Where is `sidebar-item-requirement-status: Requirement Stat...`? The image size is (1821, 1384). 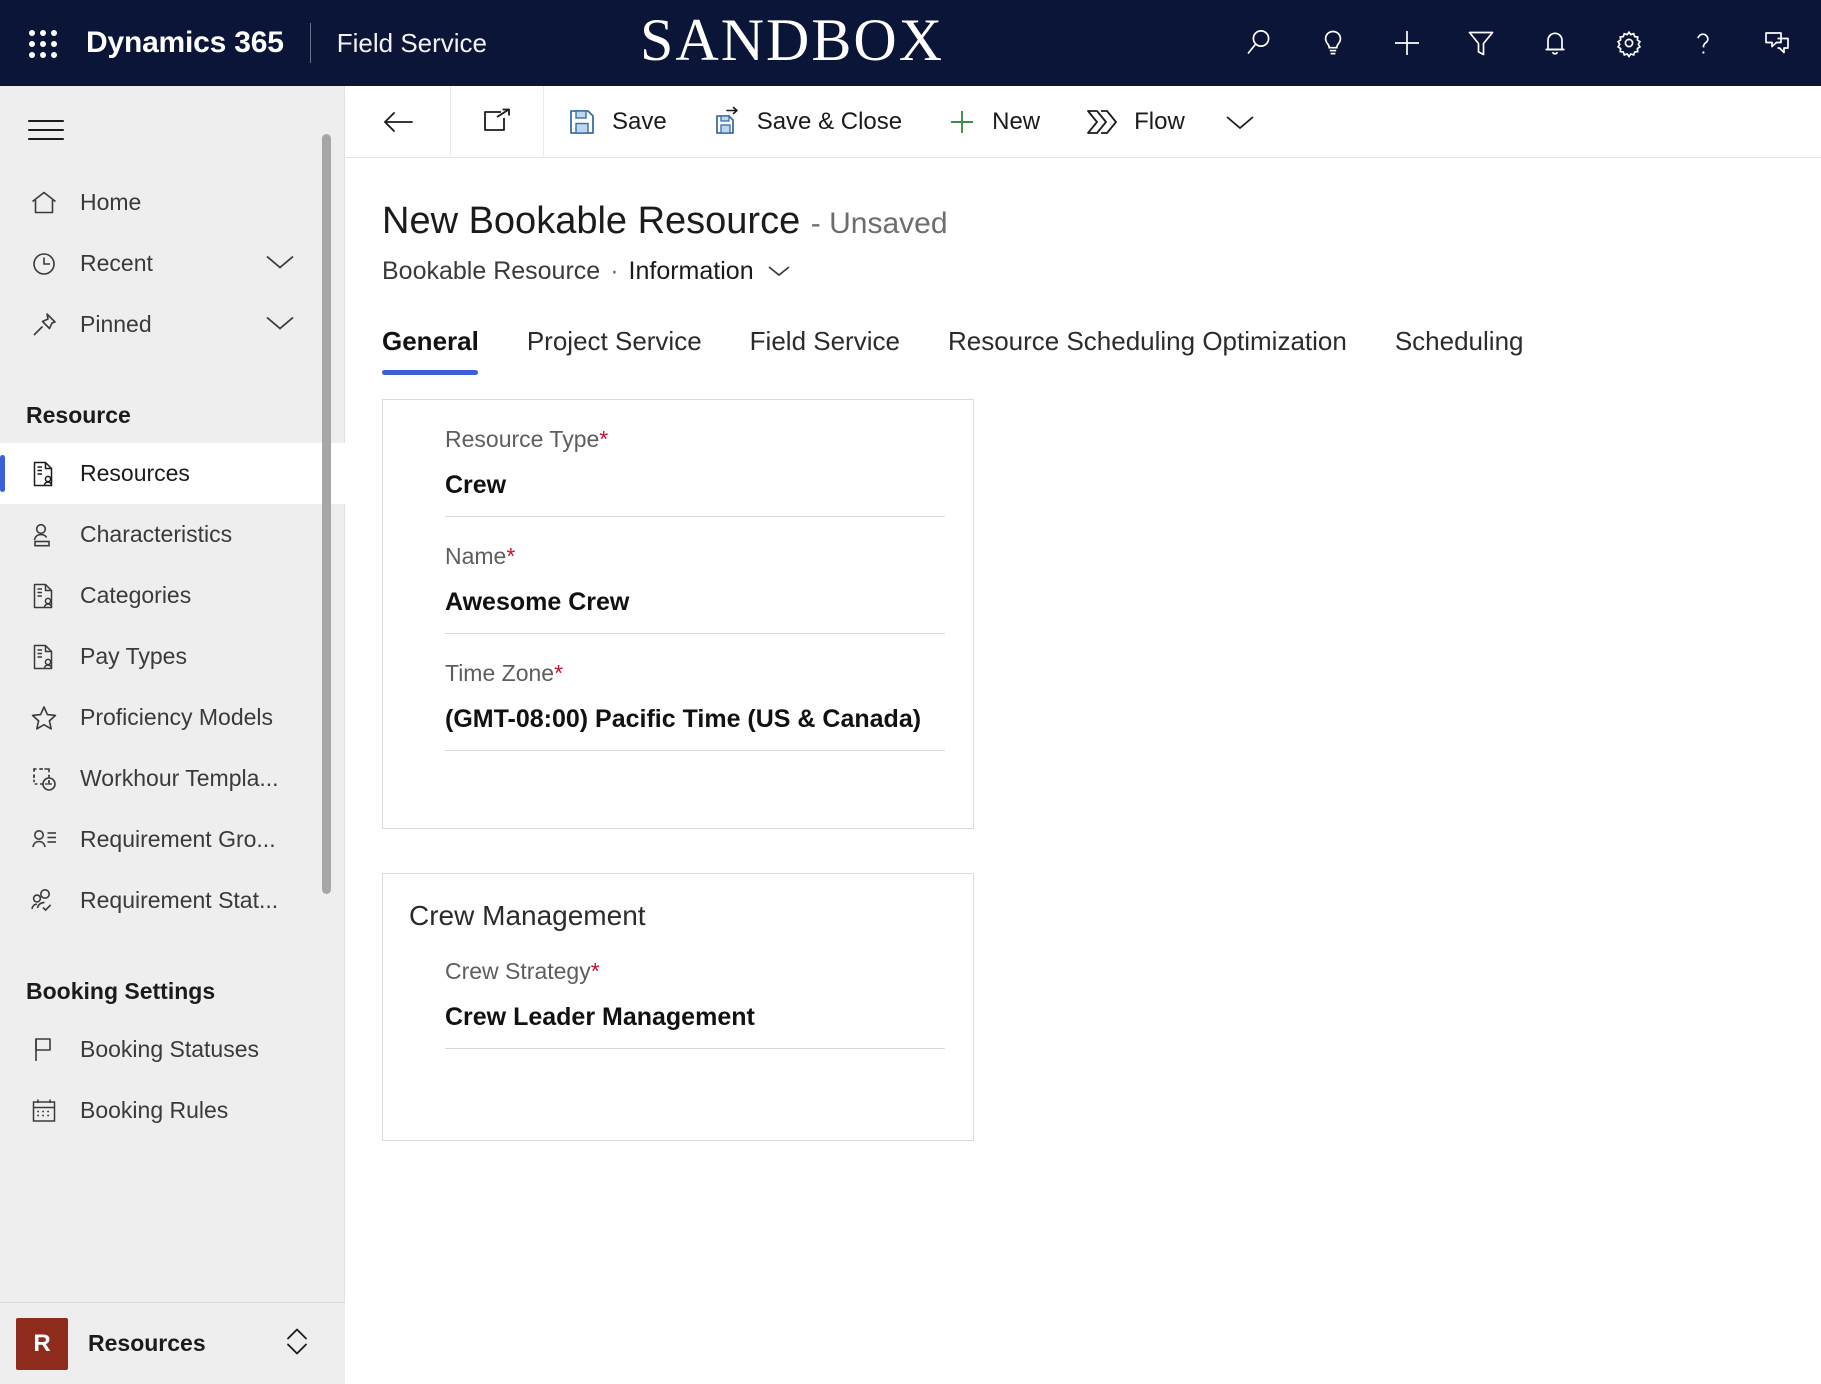 sidebar-item-requirement-status: Requirement Stat... is located at coordinates (172, 900).